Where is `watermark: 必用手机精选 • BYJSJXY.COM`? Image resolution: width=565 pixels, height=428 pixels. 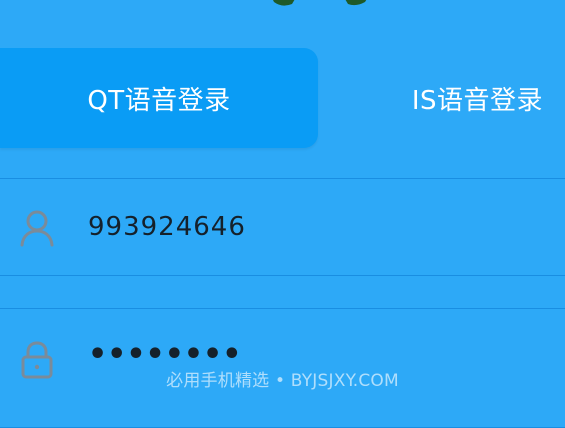 watermark: 必用手机精选 • BYJSJXY.COM is located at coordinates (282, 381).